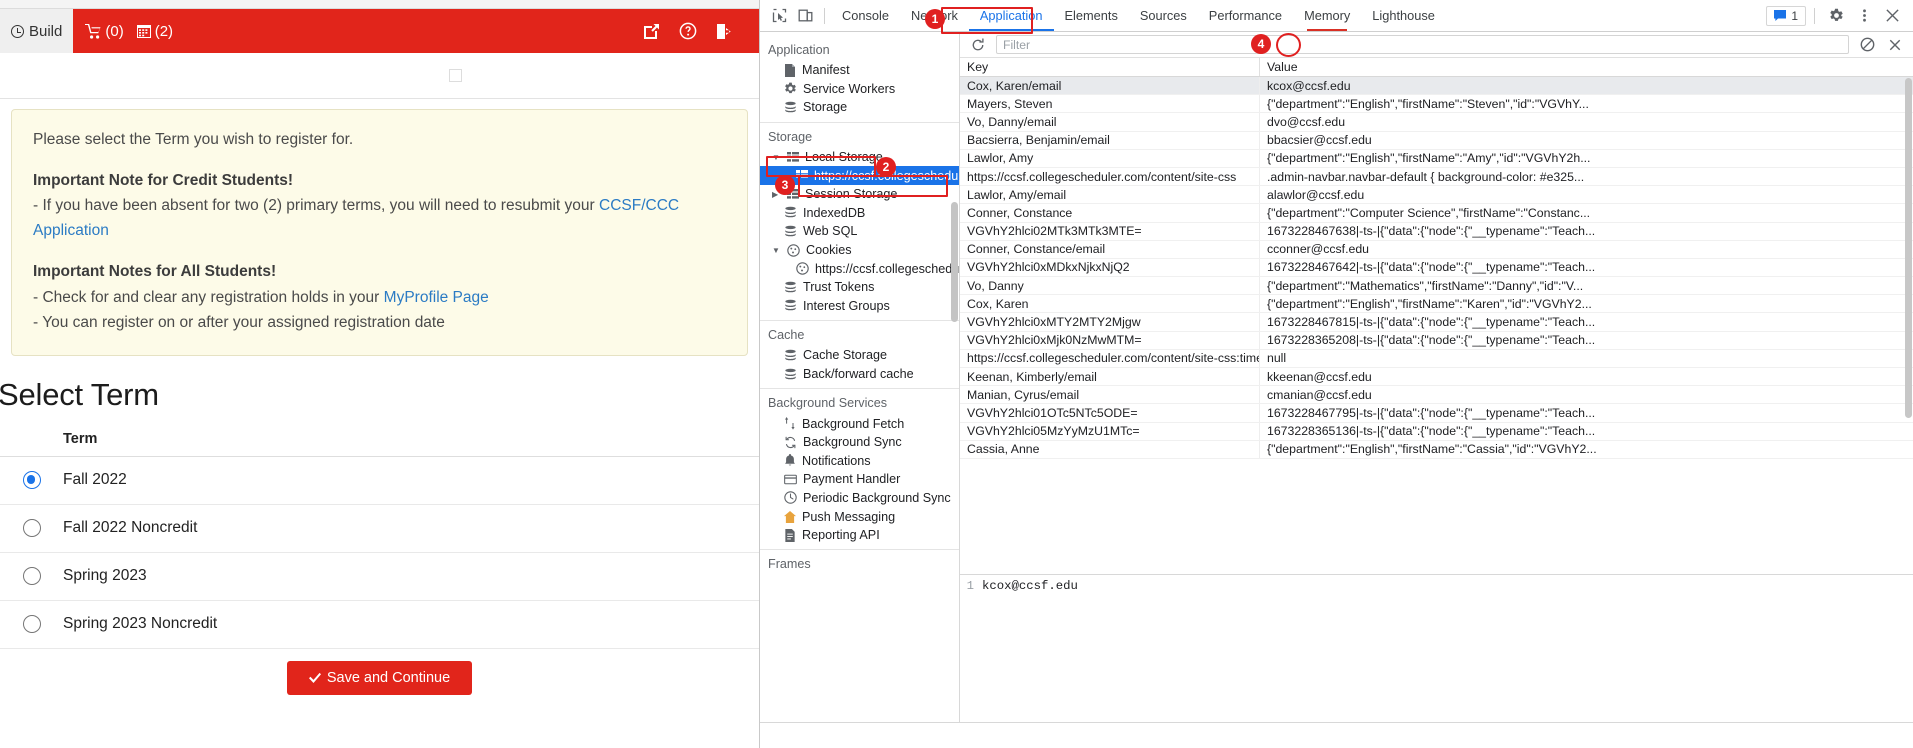 This screenshot has height=748, width=1913. What do you see at coordinates (859, 535) in the screenshot?
I see `sidebar-item-reporting-api: Reporting API` at bounding box center [859, 535].